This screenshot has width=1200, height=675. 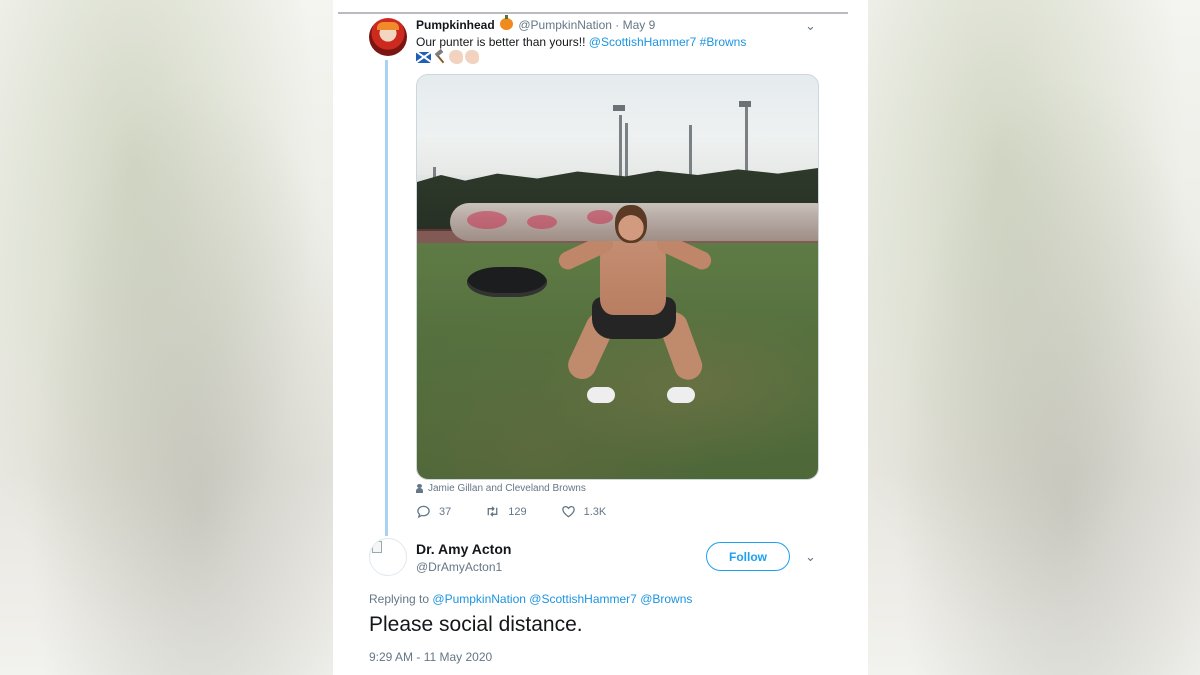 I want to click on retweet-icon, so click(x=492, y=511).